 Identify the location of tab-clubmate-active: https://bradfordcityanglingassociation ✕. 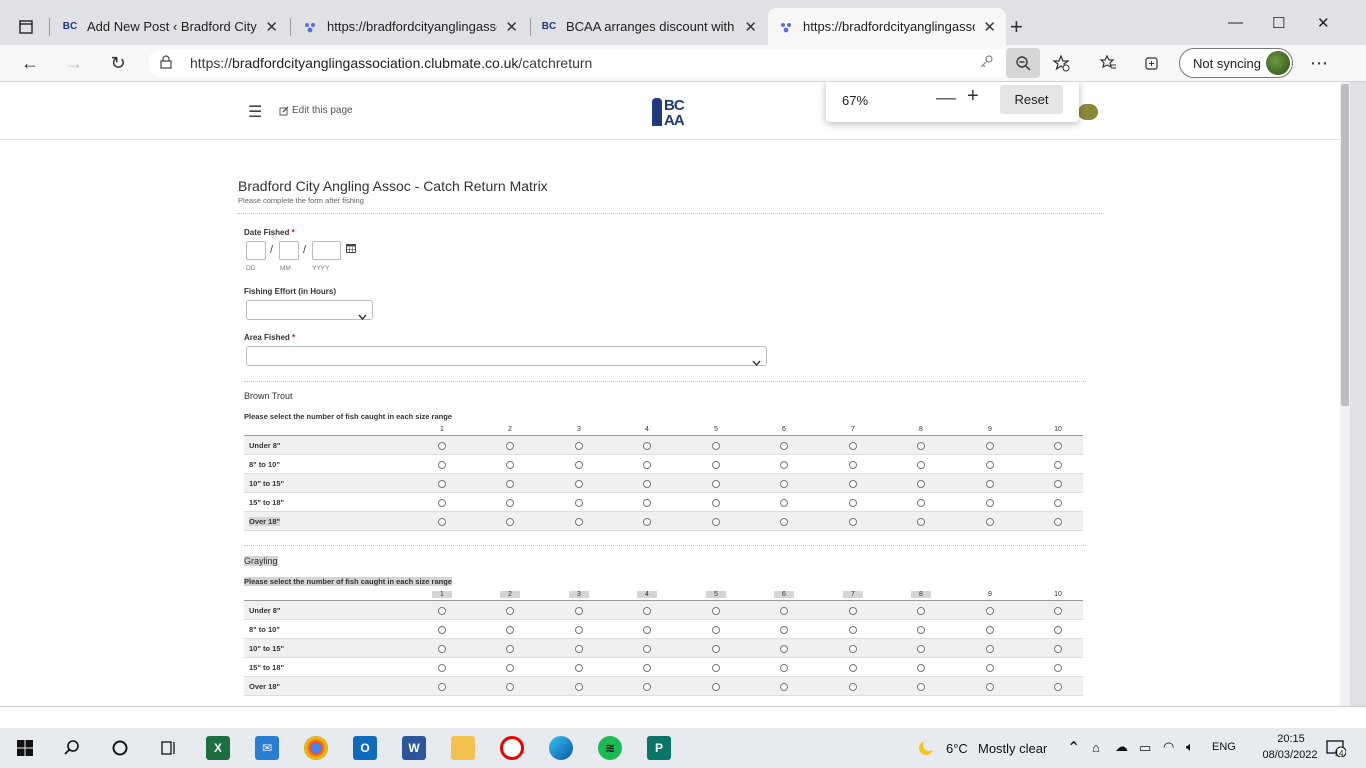
(887, 26).